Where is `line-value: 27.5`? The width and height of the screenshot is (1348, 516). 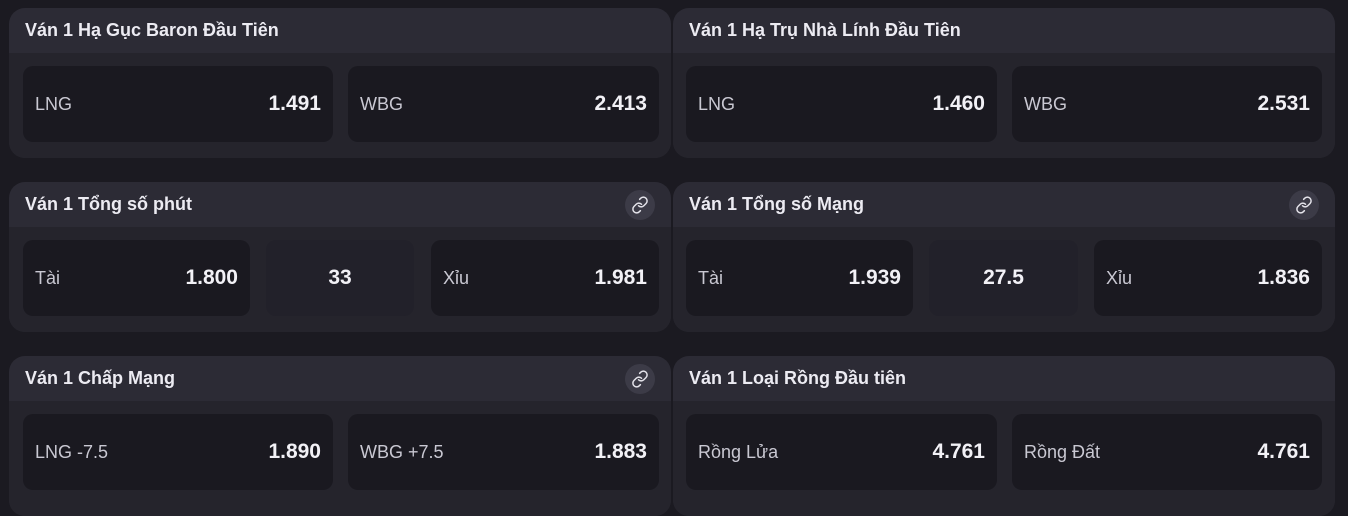
line-value: 27.5 is located at coordinates (1003, 277).